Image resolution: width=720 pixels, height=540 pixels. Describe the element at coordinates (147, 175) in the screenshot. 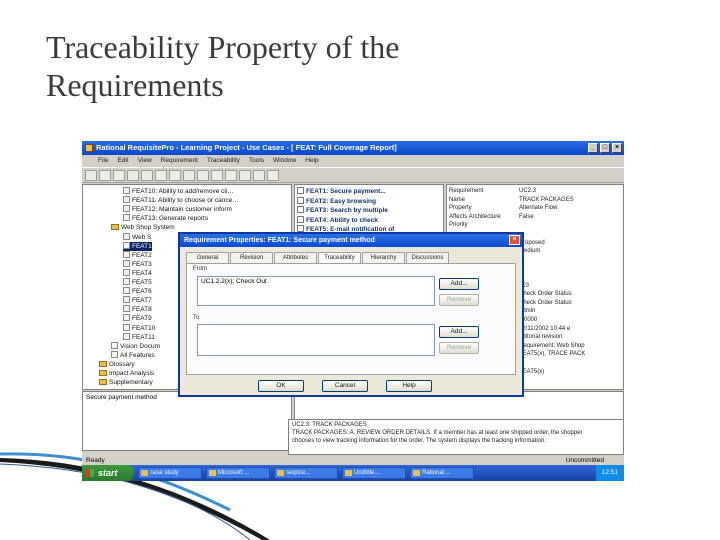

I see `copy-icon` at that location.